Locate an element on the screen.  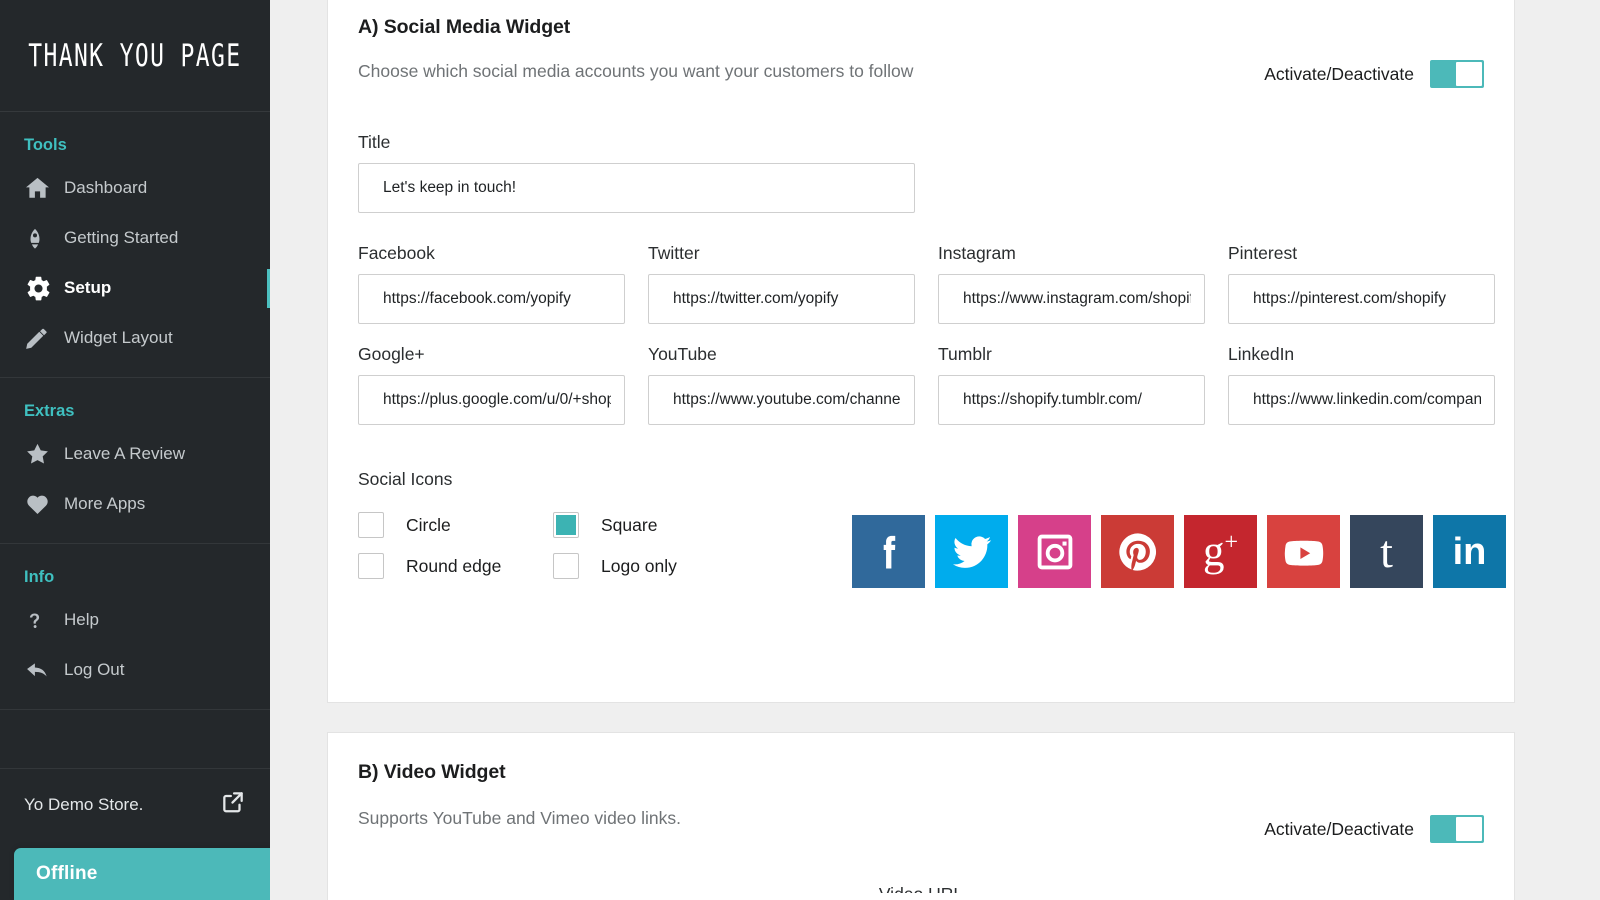
sidebar-item-getting-started: Getting Started is located at coordinates (135, 238).